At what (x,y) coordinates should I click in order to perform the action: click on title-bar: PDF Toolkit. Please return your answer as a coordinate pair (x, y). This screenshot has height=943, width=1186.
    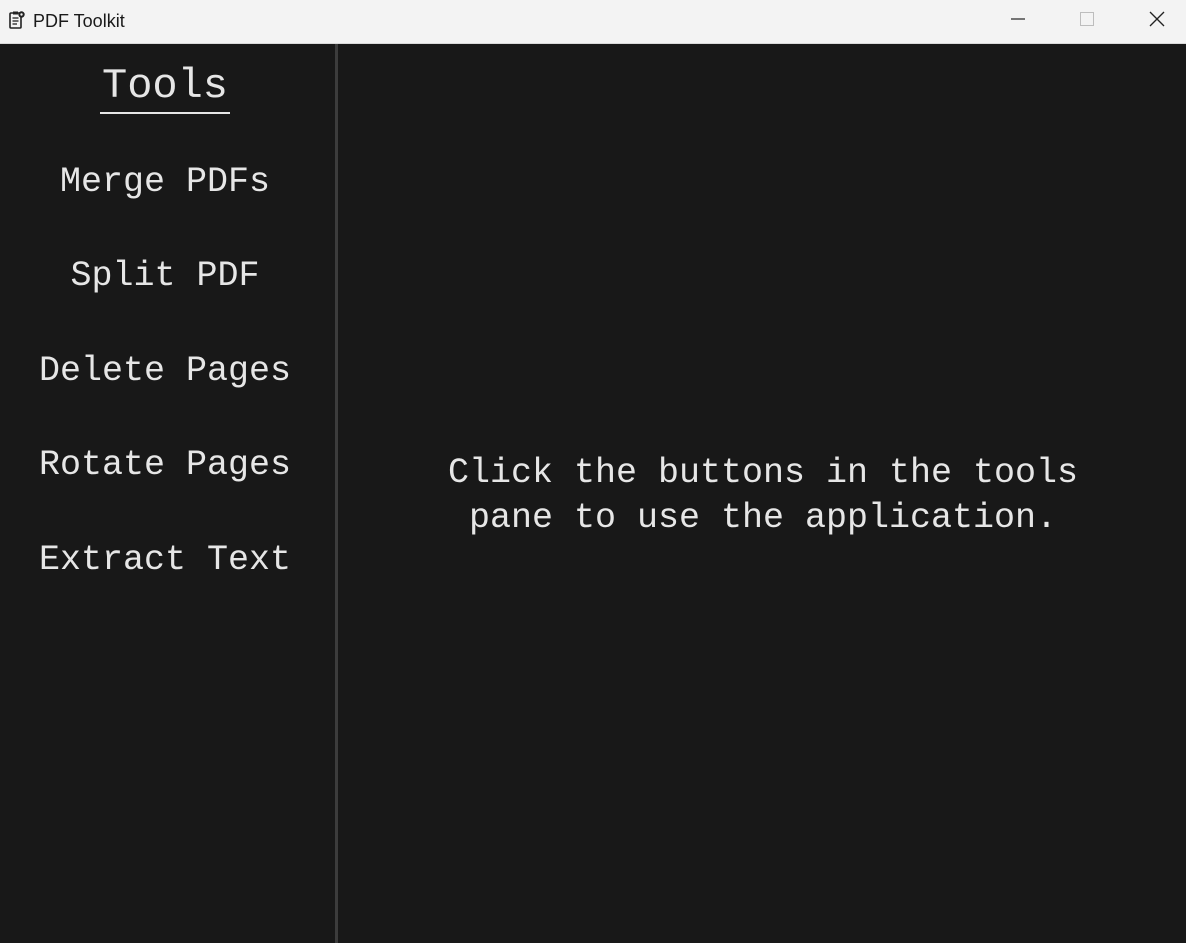
    Looking at the image, I should click on (593, 22).